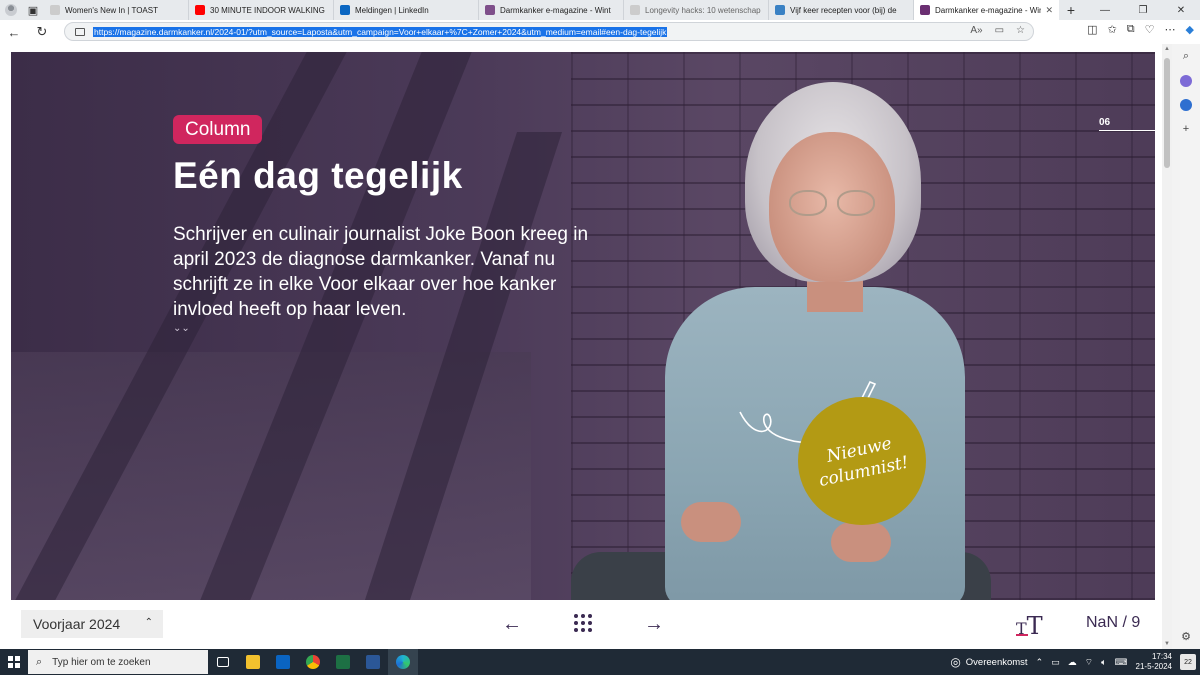 This screenshot has width=1200, height=675. What do you see at coordinates (1131, 29) in the screenshot?
I see `collections-icon: ⧉` at bounding box center [1131, 29].